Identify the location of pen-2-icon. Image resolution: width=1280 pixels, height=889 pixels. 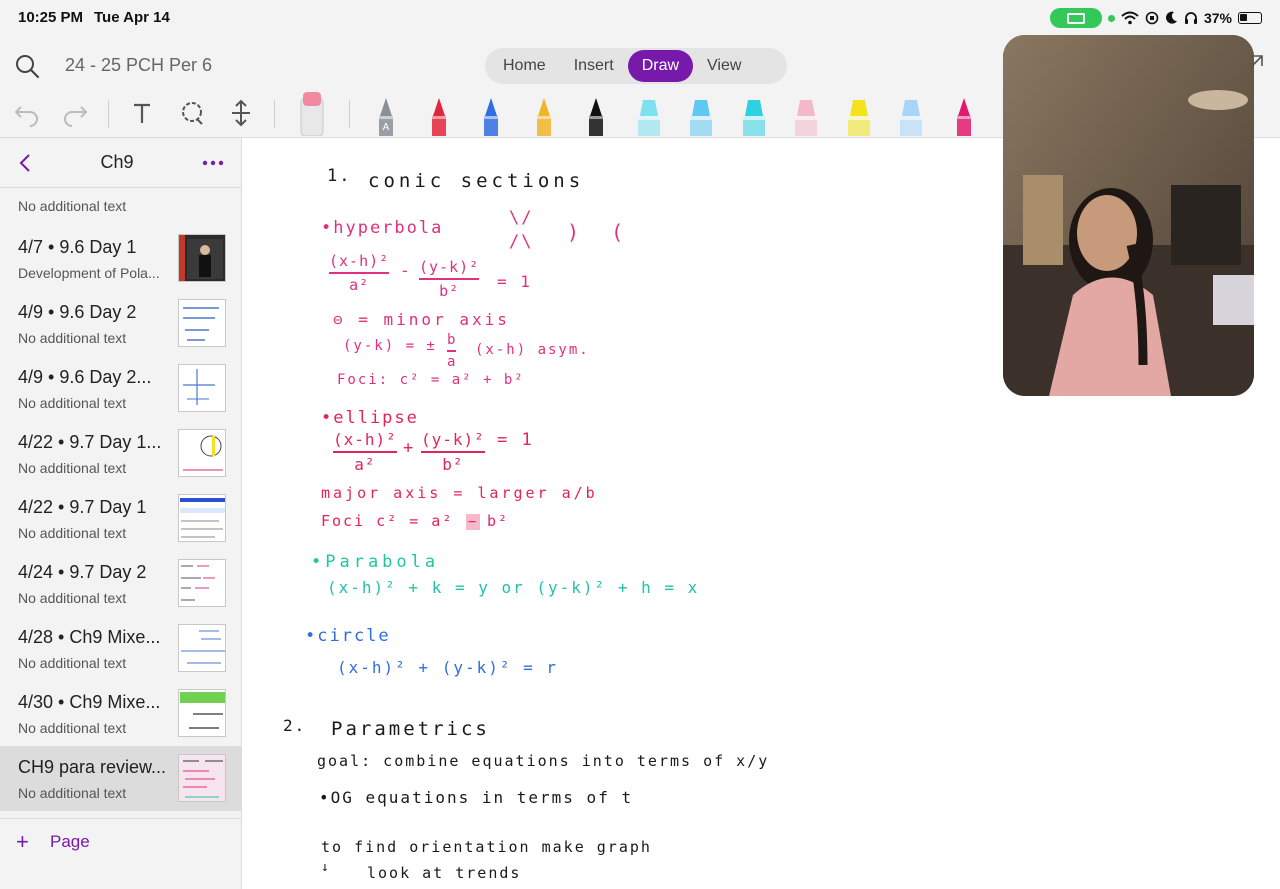
(439, 114).